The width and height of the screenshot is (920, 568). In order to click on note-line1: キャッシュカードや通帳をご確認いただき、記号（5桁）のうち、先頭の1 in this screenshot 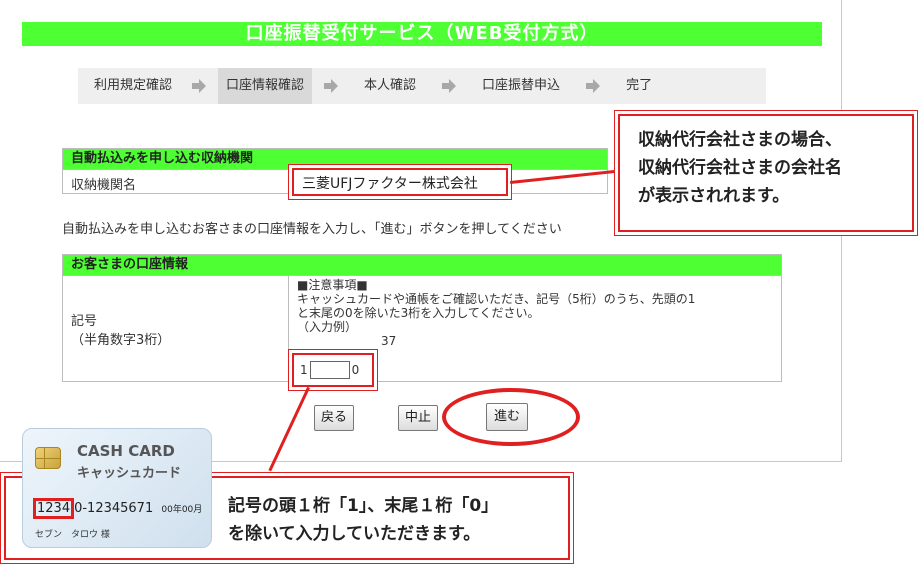, I will do `click(496, 299)`.